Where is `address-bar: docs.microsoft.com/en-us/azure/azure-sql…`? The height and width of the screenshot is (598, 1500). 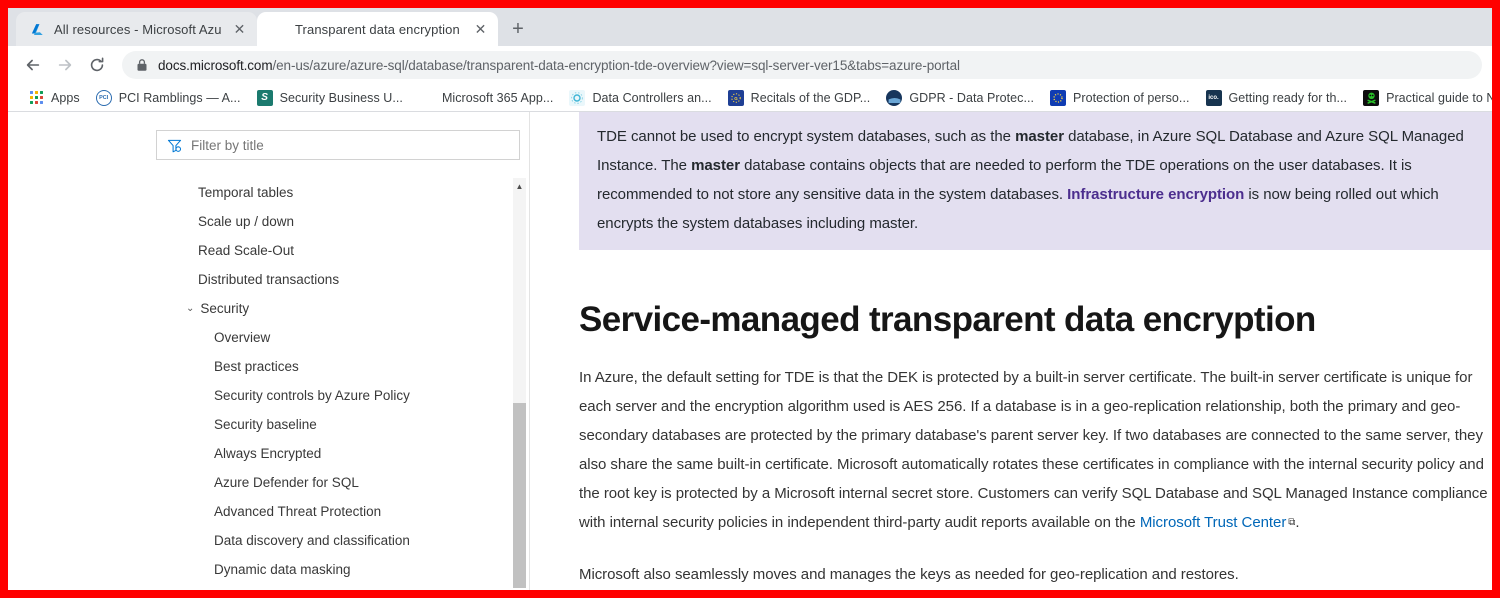 address-bar: docs.microsoft.com/en-us/azure/azure-sql… is located at coordinates (802, 65).